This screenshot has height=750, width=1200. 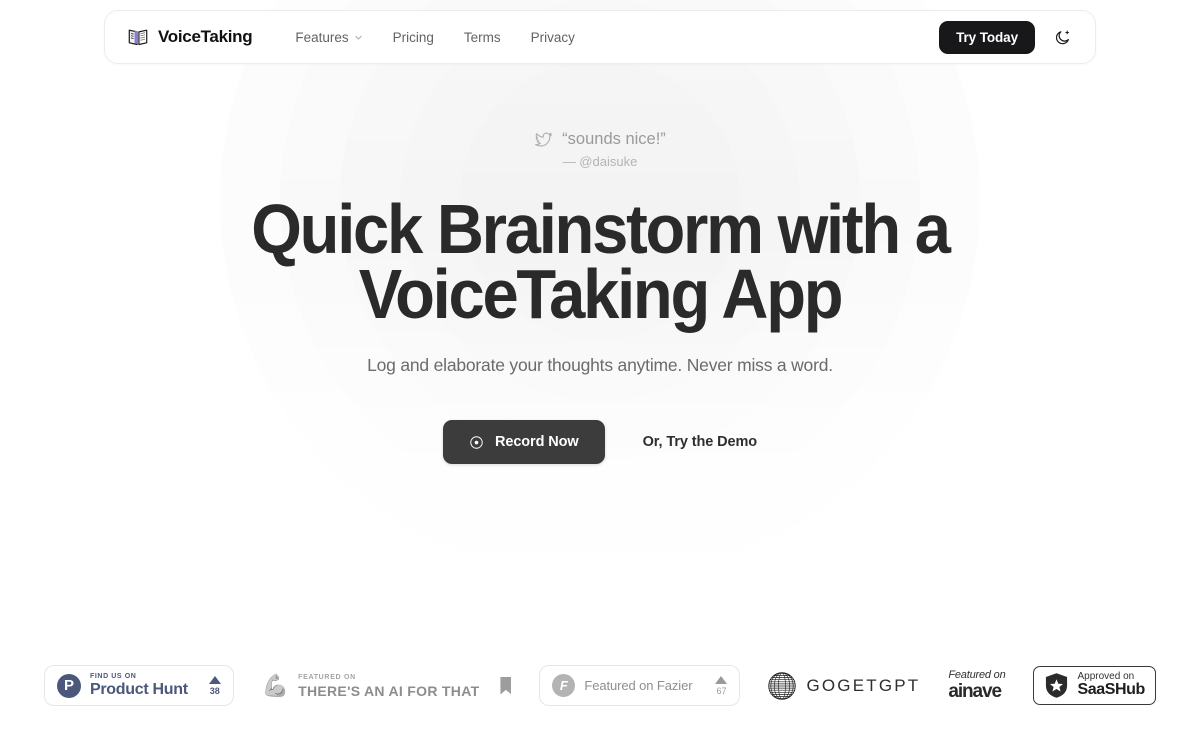 I want to click on product-hunt-eyebrow: FIND US ON, so click(x=113, y=676).